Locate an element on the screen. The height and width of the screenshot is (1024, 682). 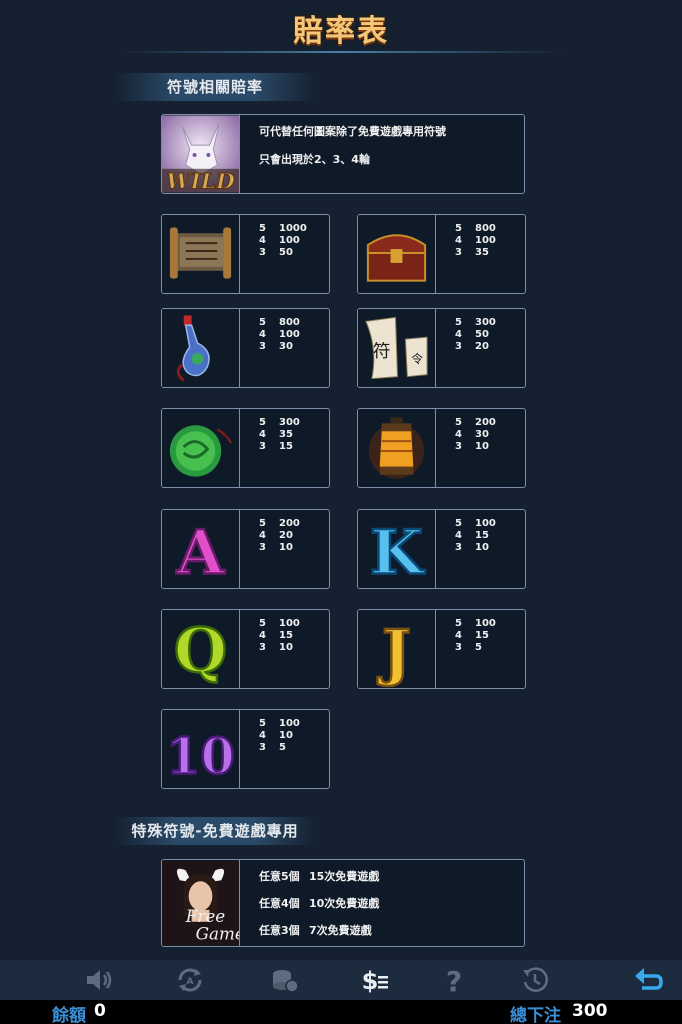
payout-row: 4 15 is located at coordinates (475, 536).